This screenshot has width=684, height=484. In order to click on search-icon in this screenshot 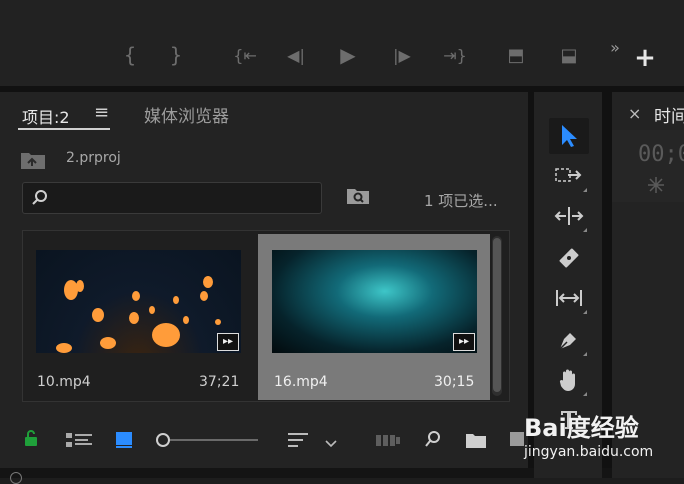, I will do `click(39, 197)`.